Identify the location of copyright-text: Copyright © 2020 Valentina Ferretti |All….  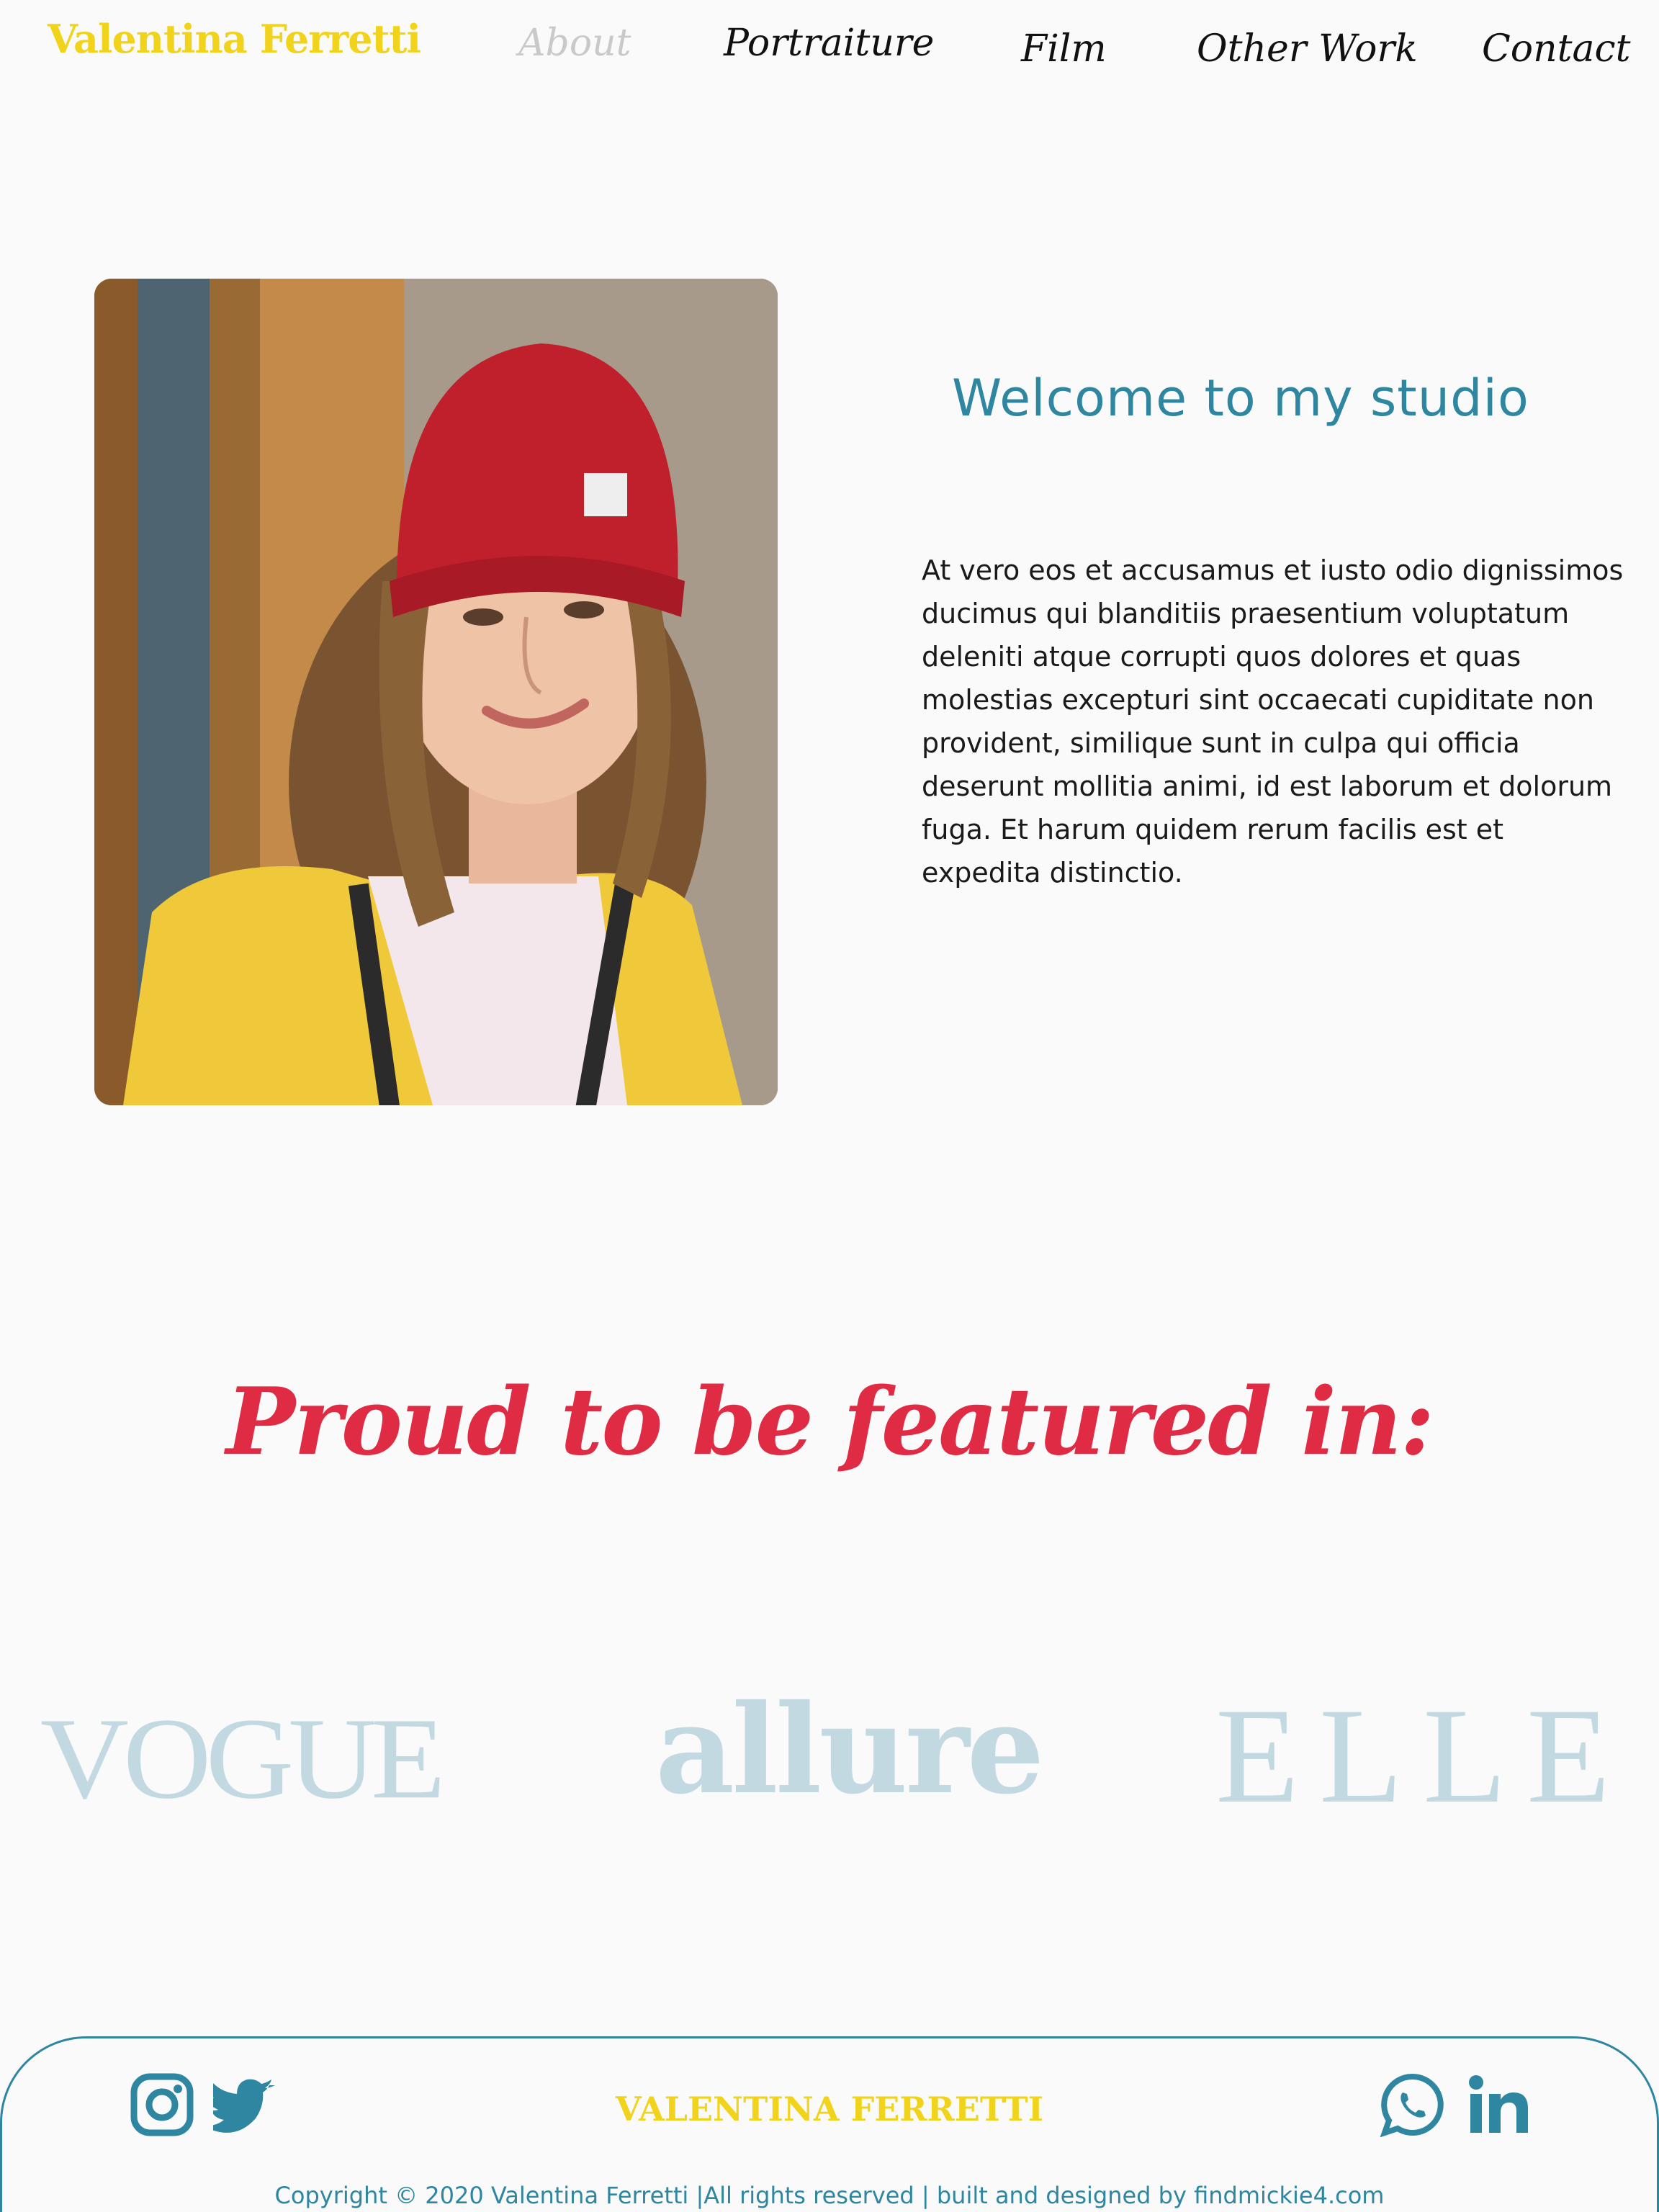
(829, 2195).